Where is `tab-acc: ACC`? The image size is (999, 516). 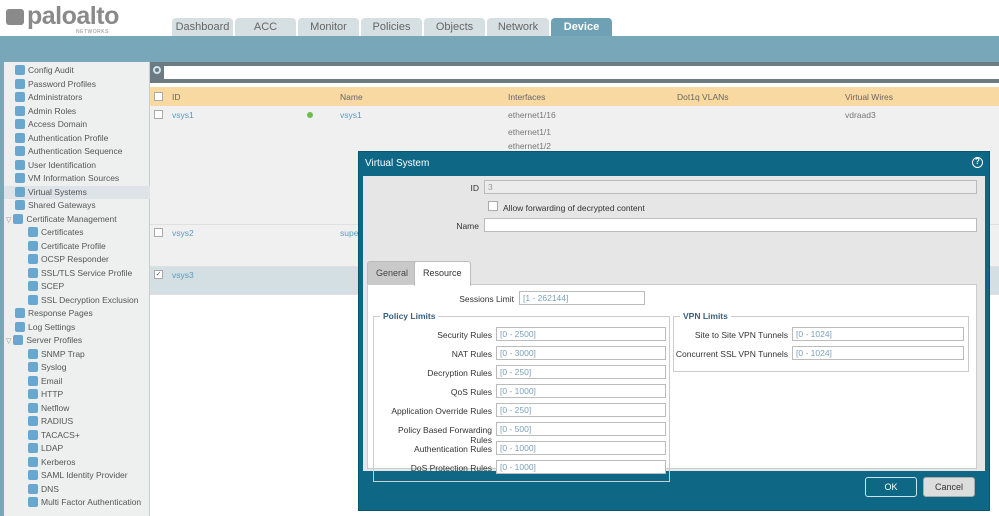
tab-acc: ACC is located at coordinates (265, 27).